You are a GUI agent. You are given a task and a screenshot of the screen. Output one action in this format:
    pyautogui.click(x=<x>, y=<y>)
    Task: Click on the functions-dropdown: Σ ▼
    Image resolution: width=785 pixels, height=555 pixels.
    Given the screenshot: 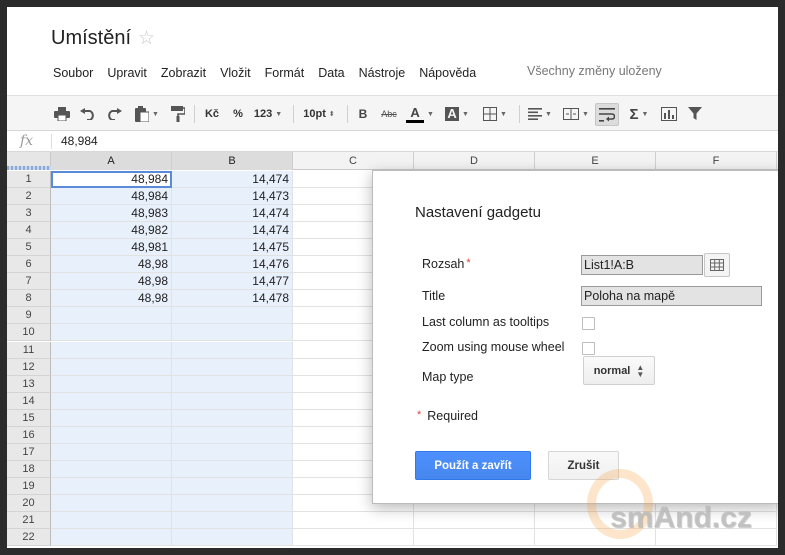 What is the action you would take?
    pyautogui.click(x=639, y=114)
    